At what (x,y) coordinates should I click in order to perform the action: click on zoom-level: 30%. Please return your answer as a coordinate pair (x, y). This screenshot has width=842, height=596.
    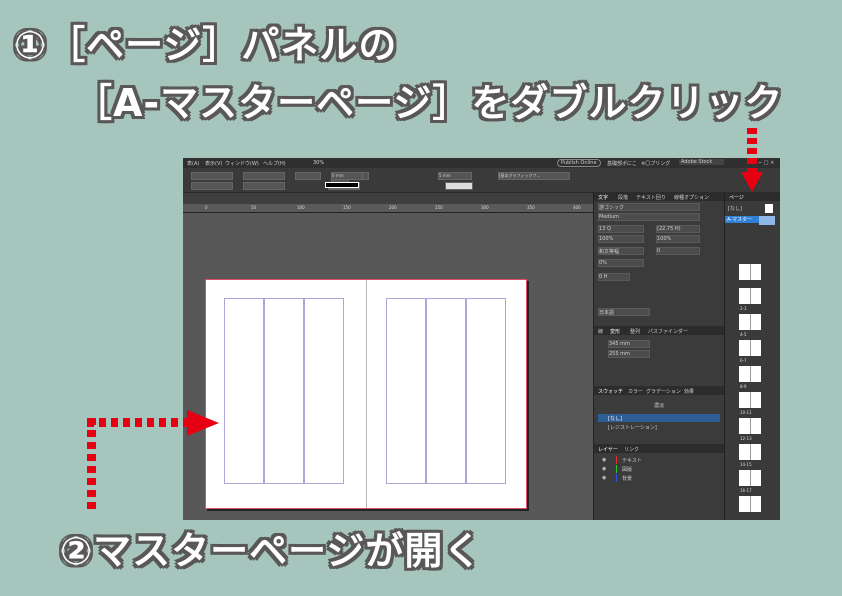
    Looking at the image, I should click on (318, 163).